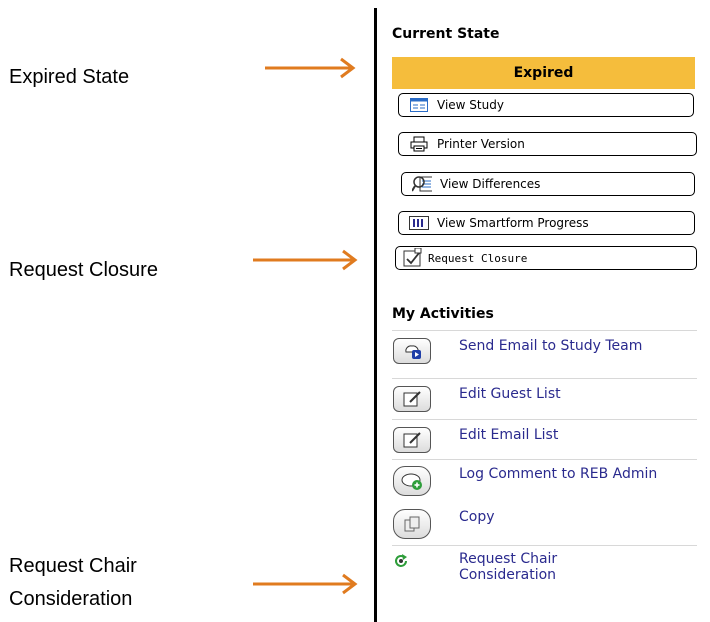  Describe the element at coordinates (470, 105) in the screenshot. I see `view-study-label: View Study` at that location.